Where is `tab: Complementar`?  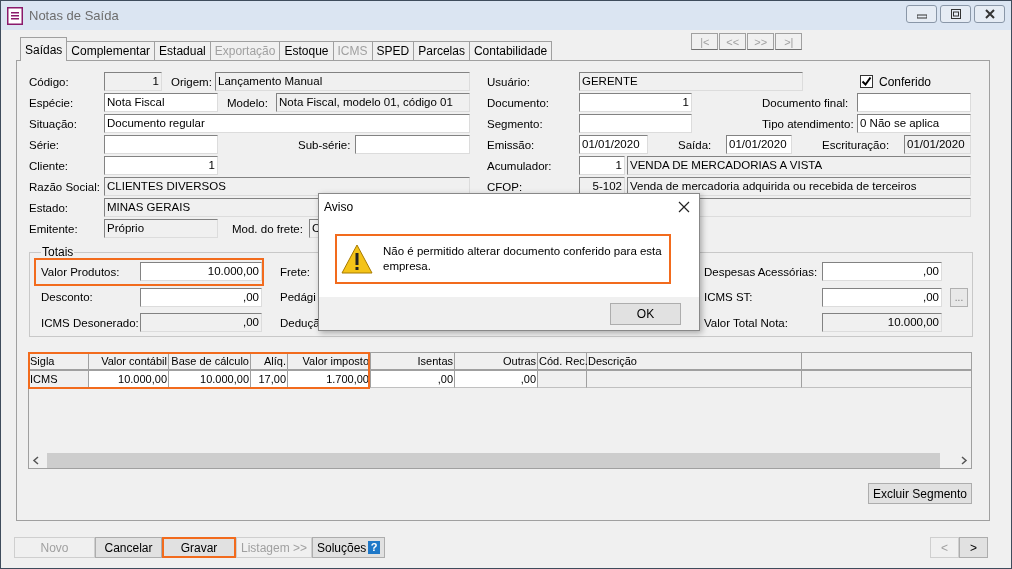 tab: Complementar is located at coordinates (111, 50).